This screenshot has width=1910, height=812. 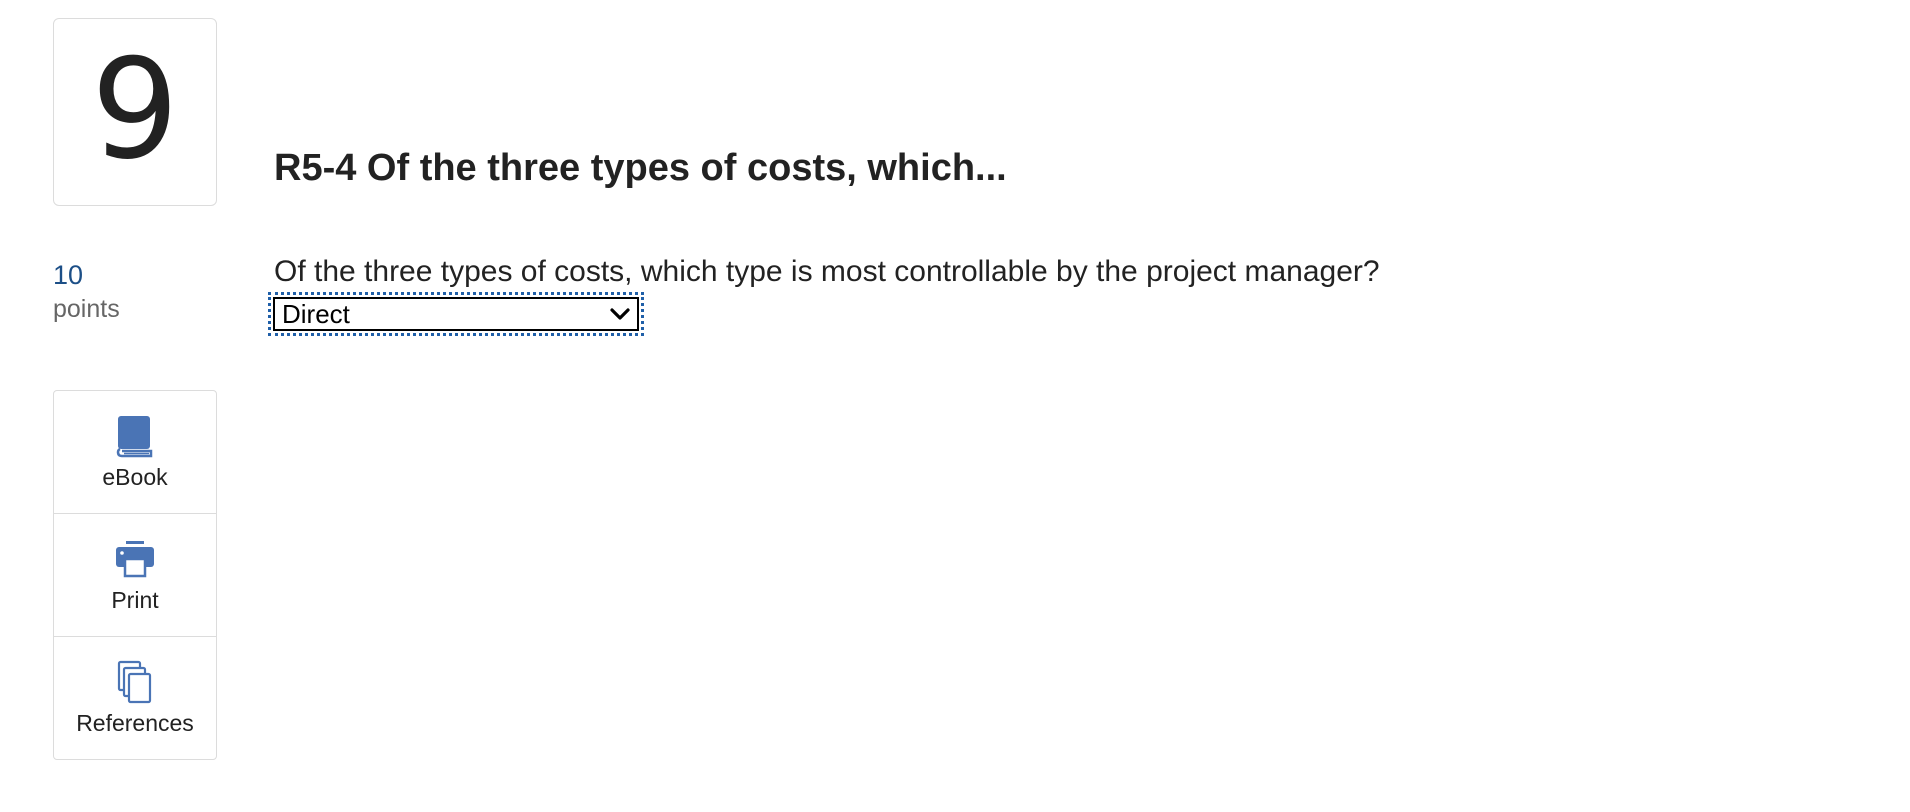 I want to click on print-label: Print, so click(x=135, y=599).